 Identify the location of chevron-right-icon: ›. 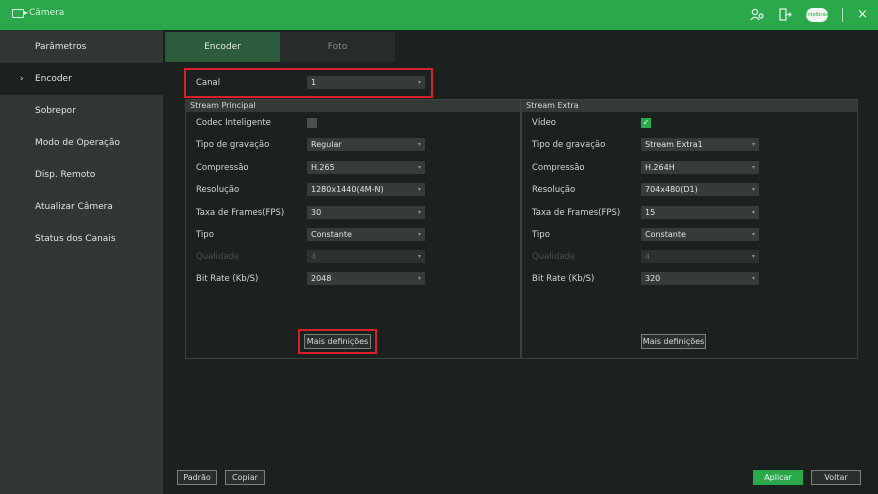
(22, 79).